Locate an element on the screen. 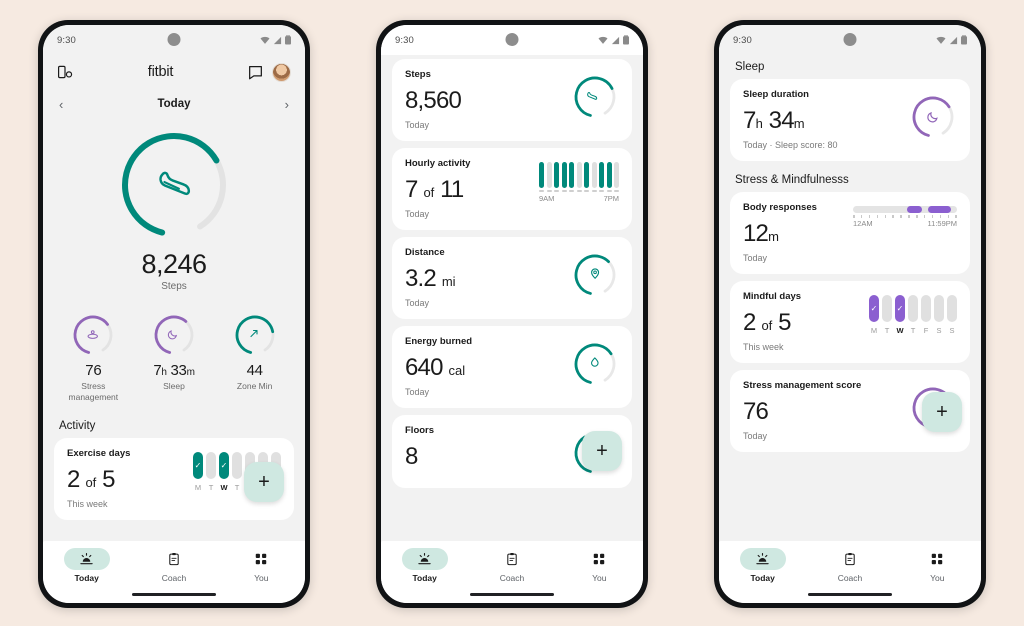  check-icon: ✓ is located at coordinates (224, 465).